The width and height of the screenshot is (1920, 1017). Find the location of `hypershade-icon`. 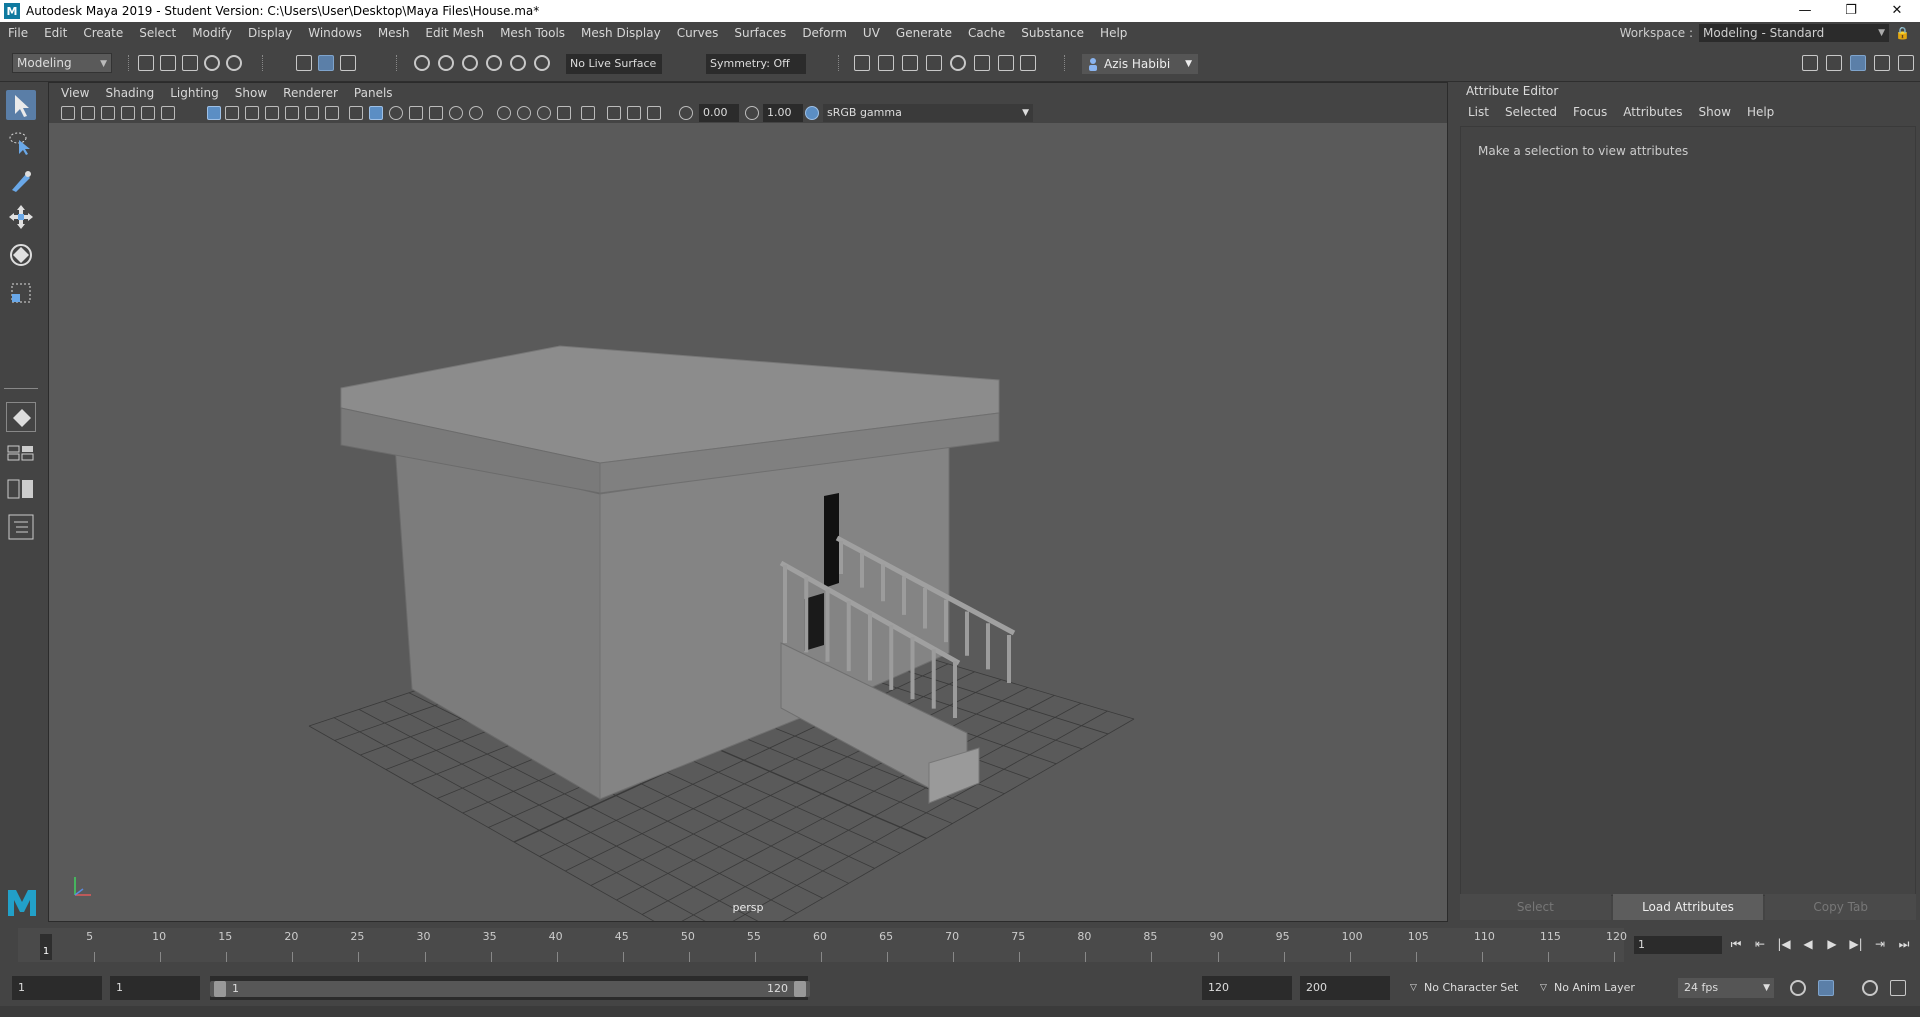

hypershade-icon is located at coordinates (958, 63).